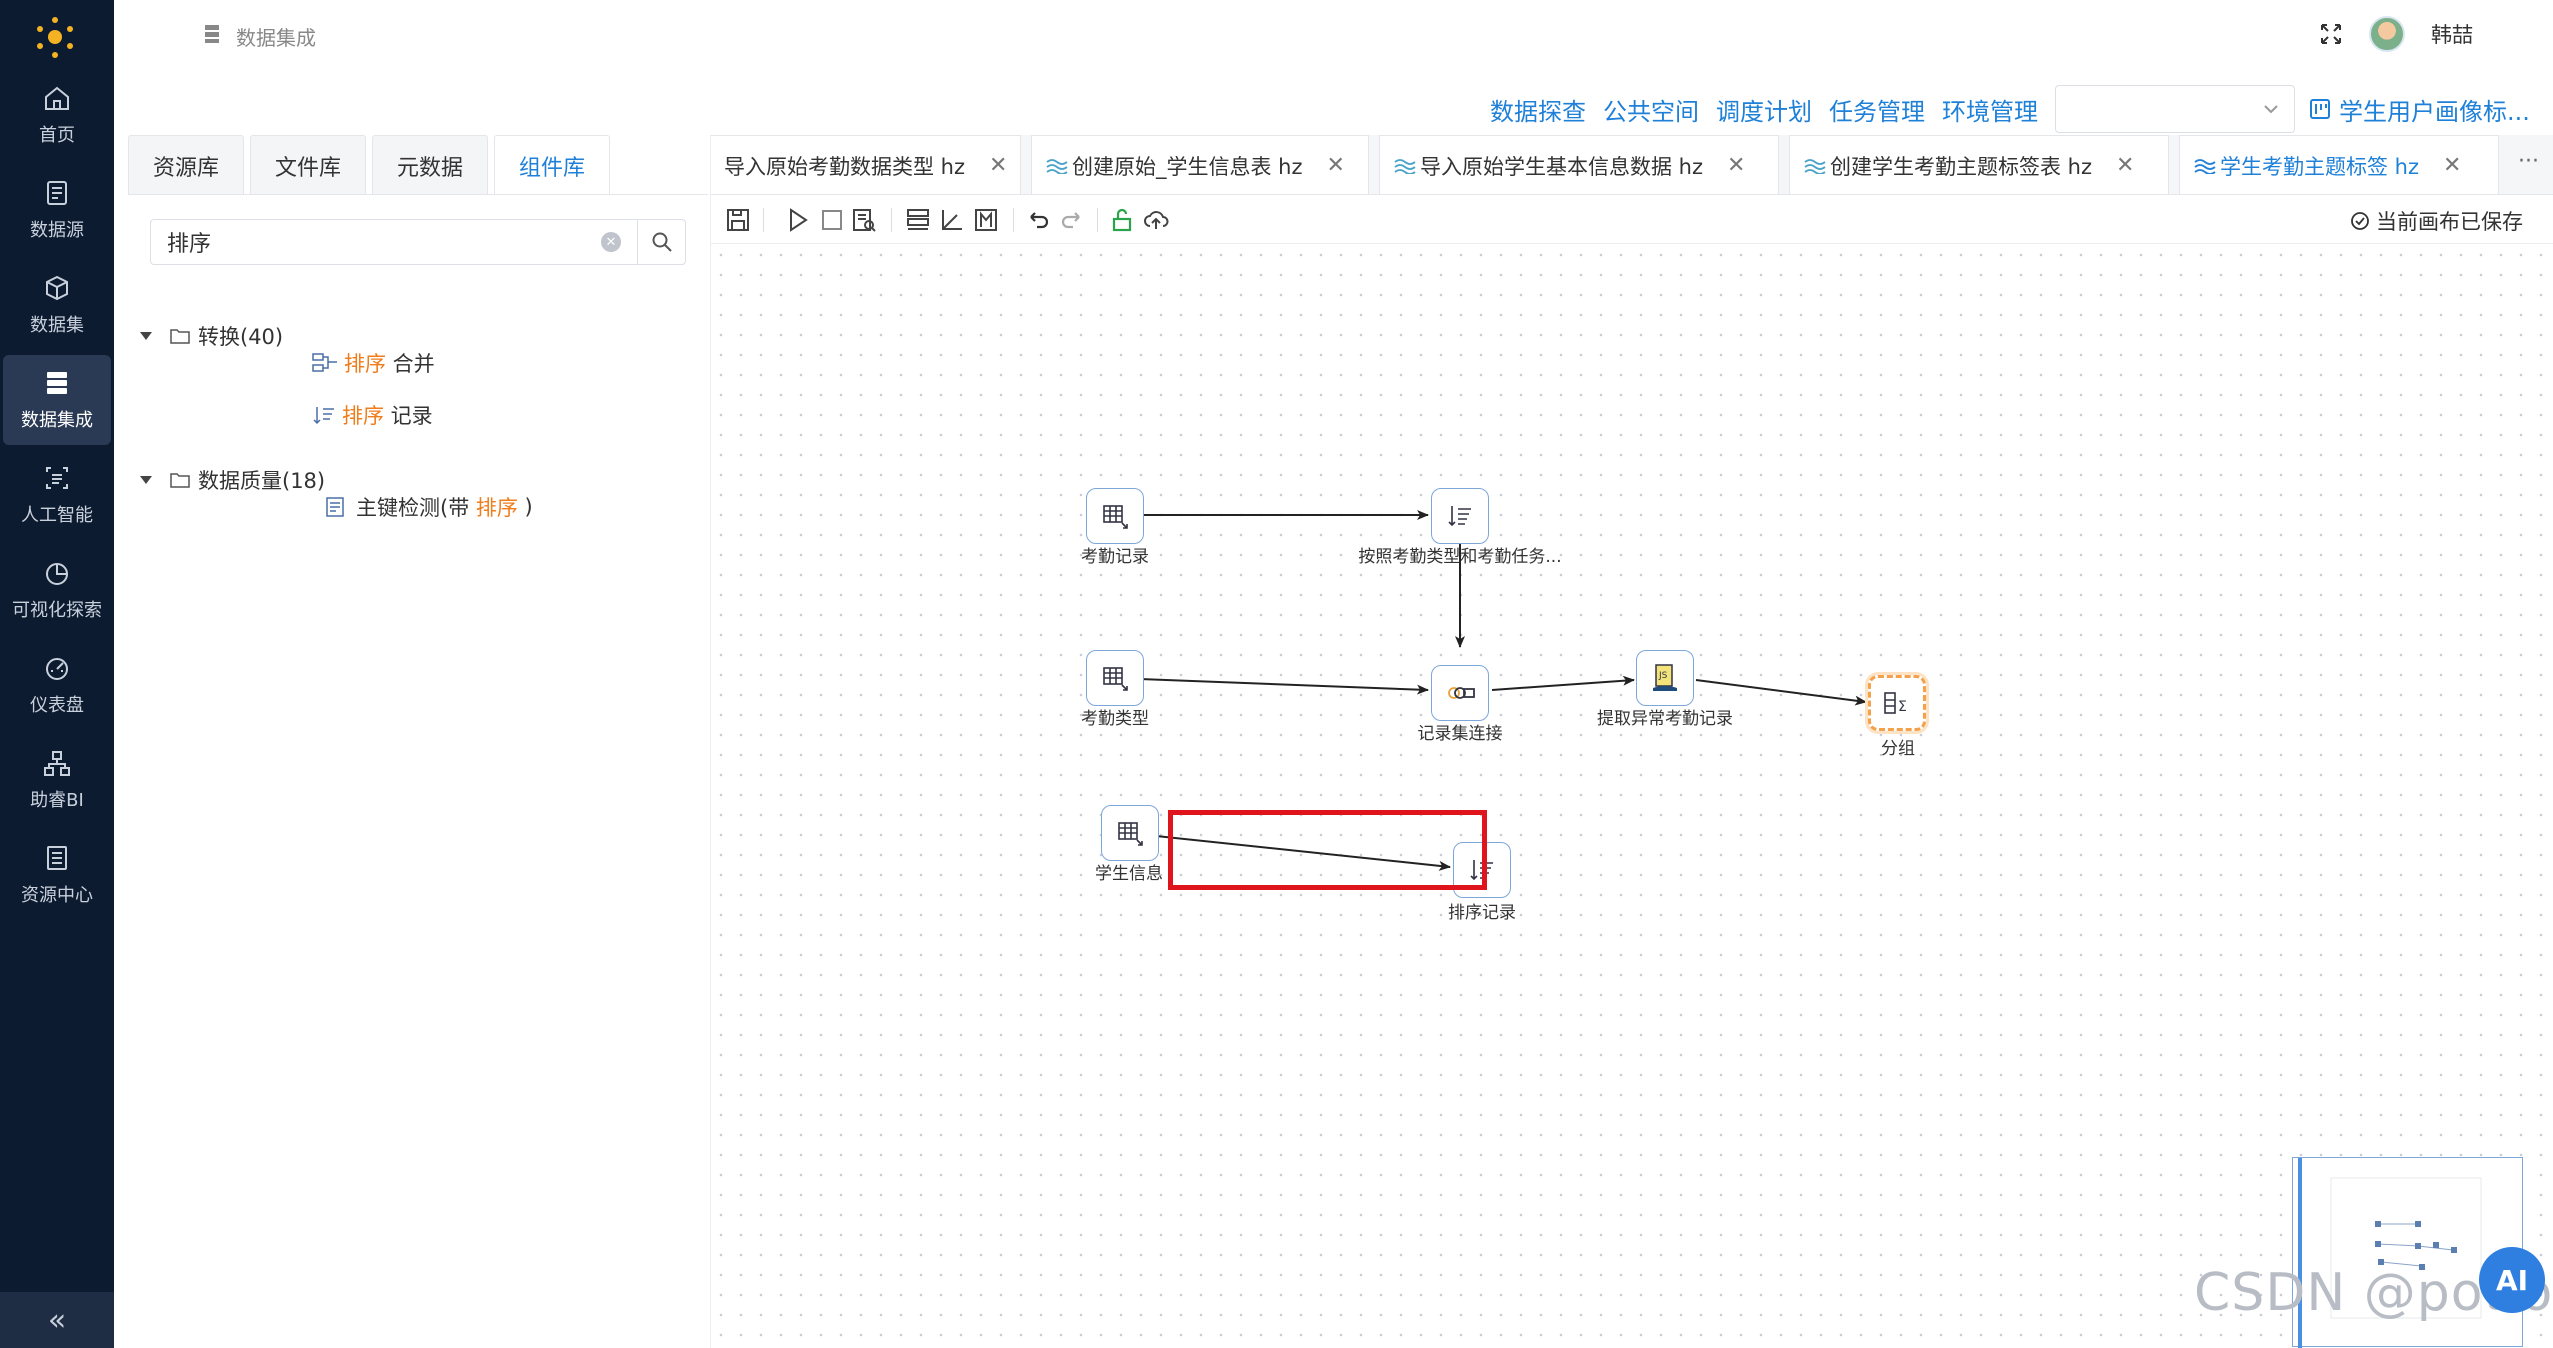  What do you see at coordinates (2436, 221) in the screenshot?
I see `save-status: 当前画布已保存` at bounding box center [2436, 221].